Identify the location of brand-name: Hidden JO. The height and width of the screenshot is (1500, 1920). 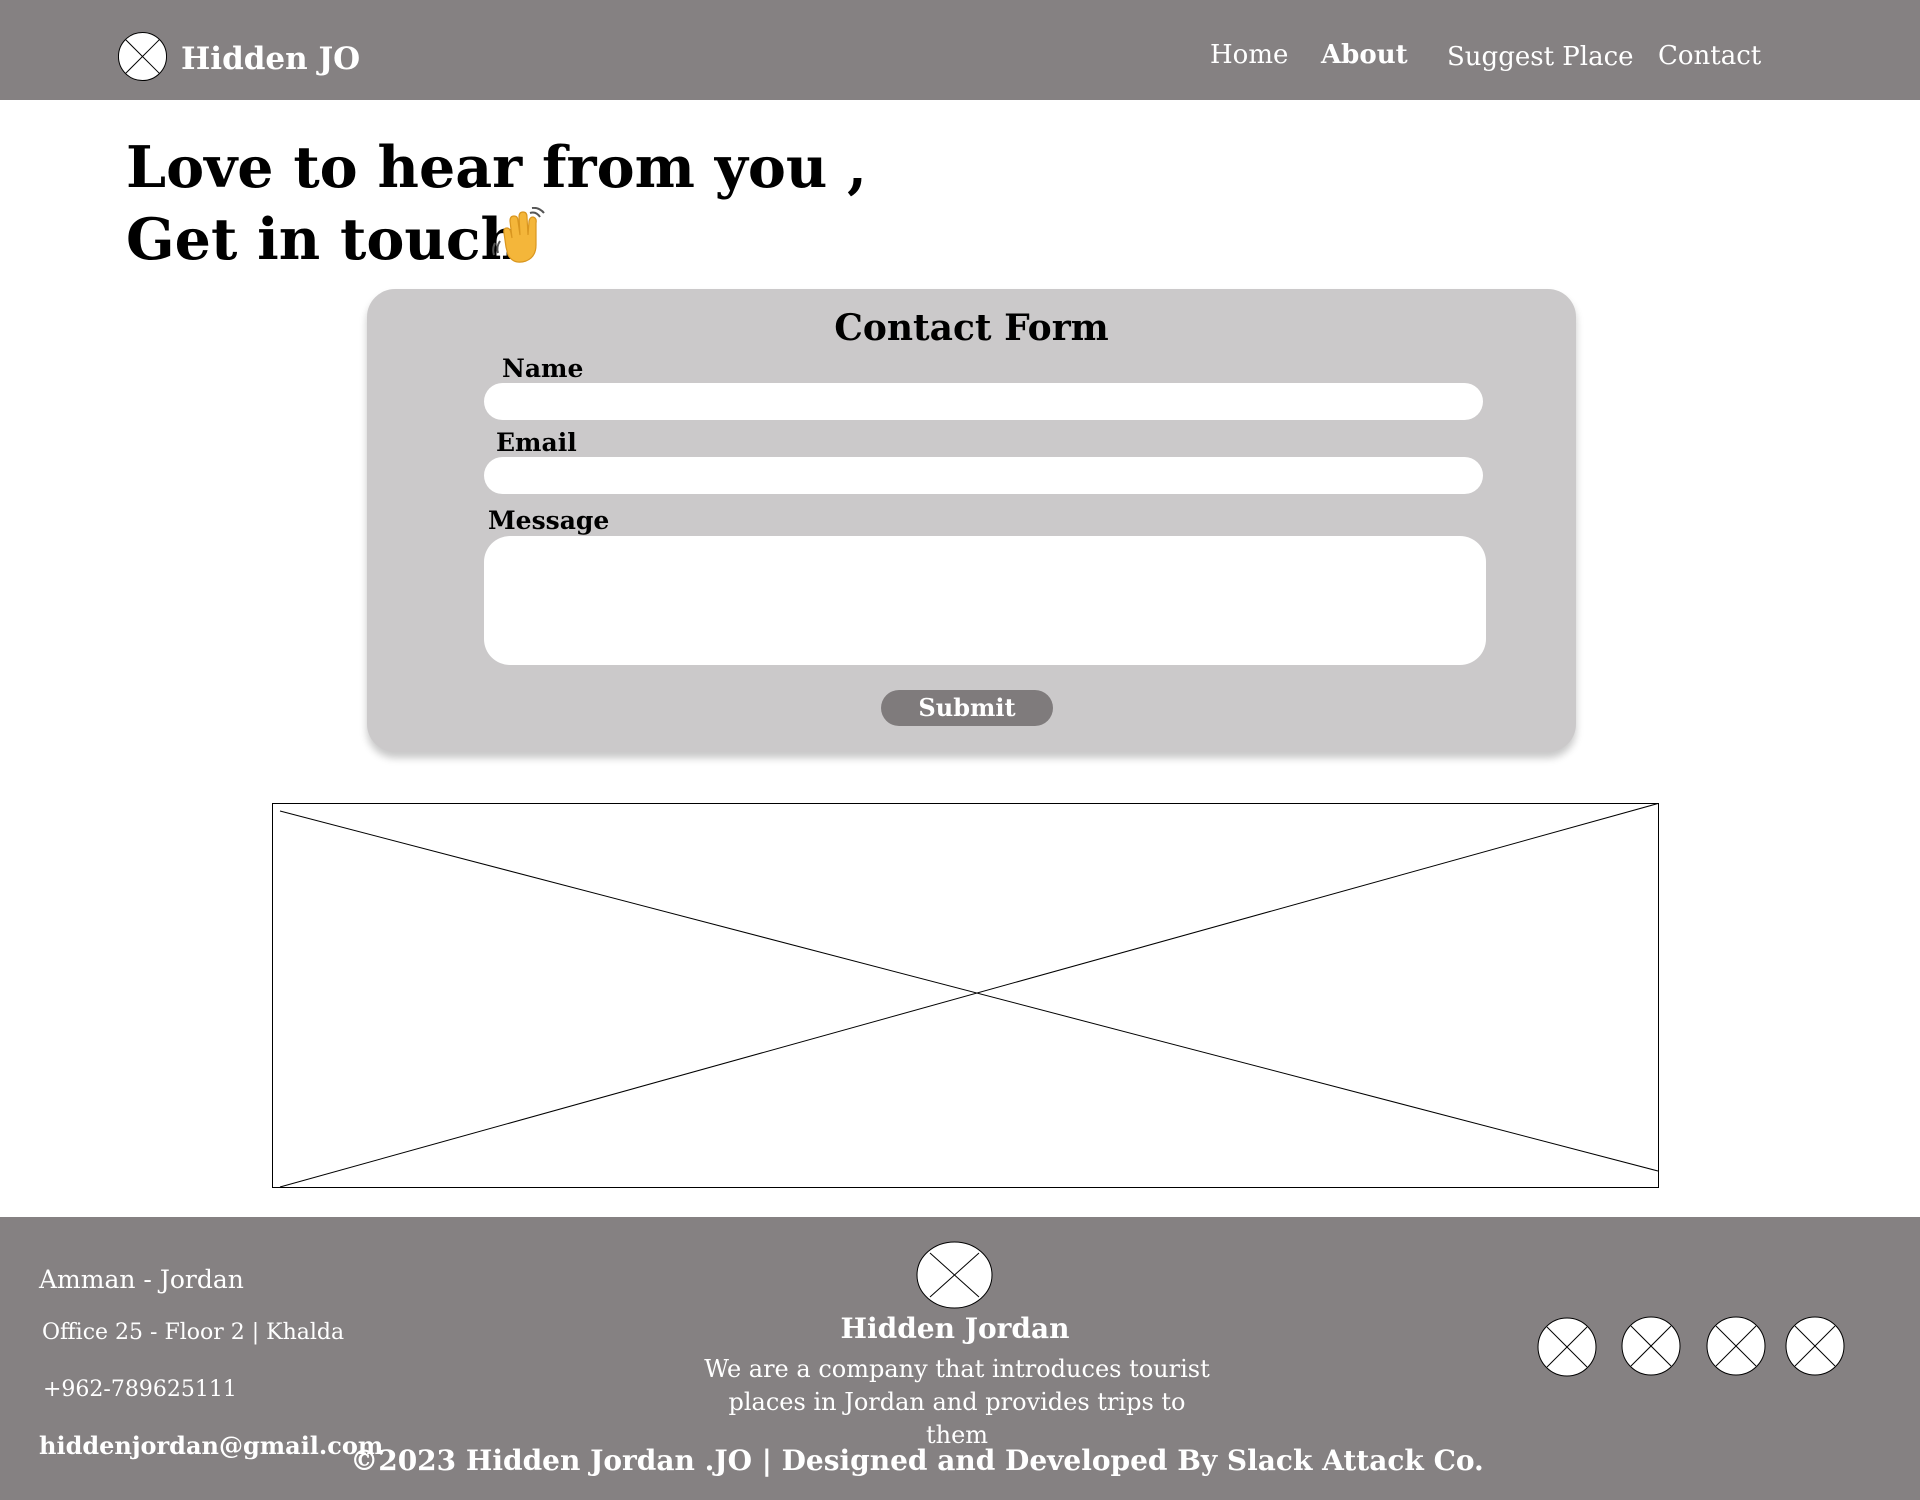
(270, 59).